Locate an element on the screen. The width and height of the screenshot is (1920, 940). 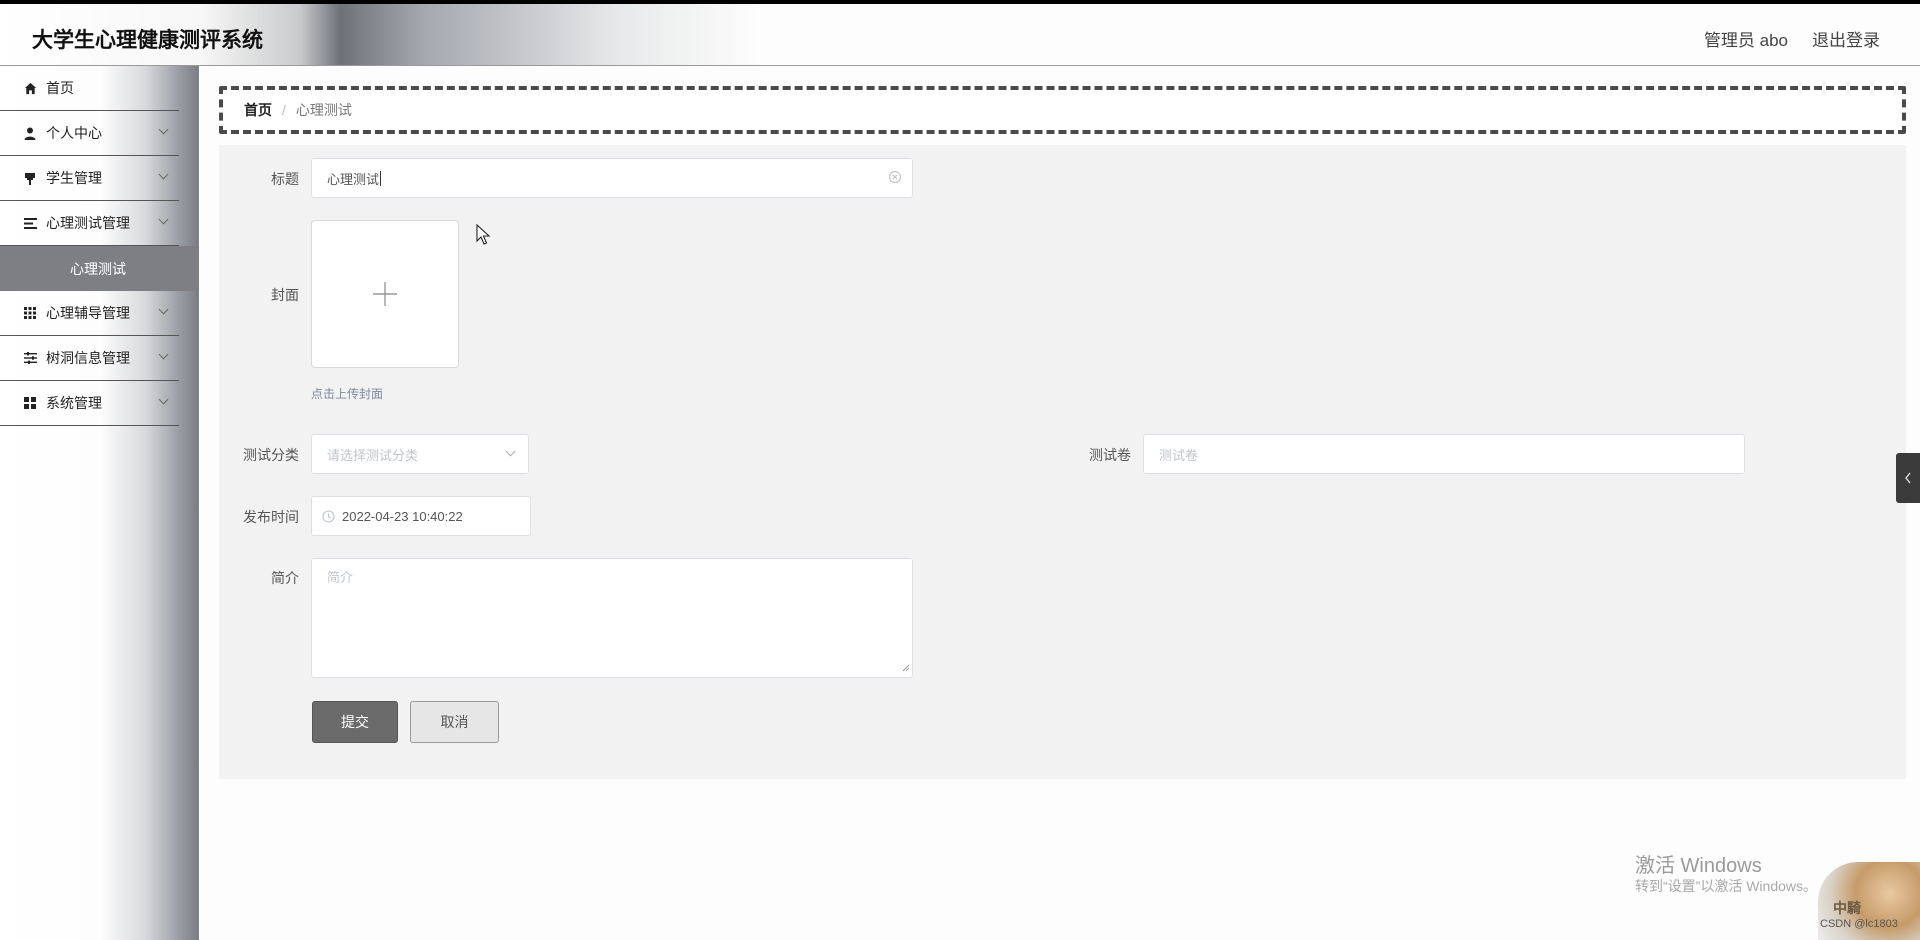
intro-placeholder: 简介 is located at coordinates (340, 577).